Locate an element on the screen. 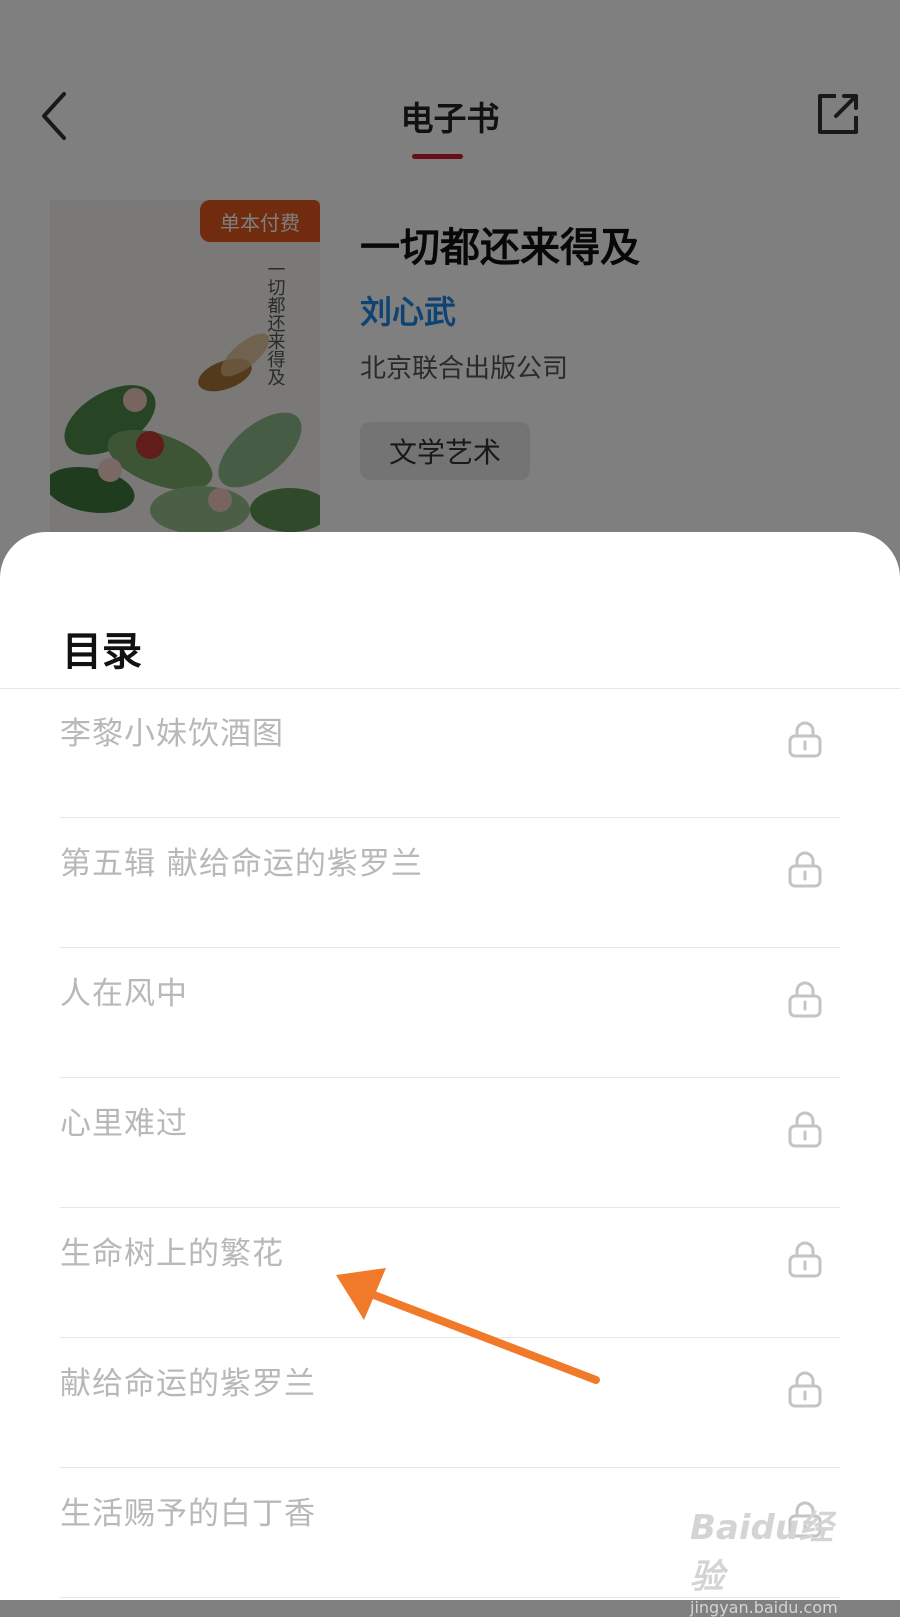 The image size is (900, 1617). baidu-watermark: Baidu经验 jingyan.baidu.com is located at coordinates (775, 1558).